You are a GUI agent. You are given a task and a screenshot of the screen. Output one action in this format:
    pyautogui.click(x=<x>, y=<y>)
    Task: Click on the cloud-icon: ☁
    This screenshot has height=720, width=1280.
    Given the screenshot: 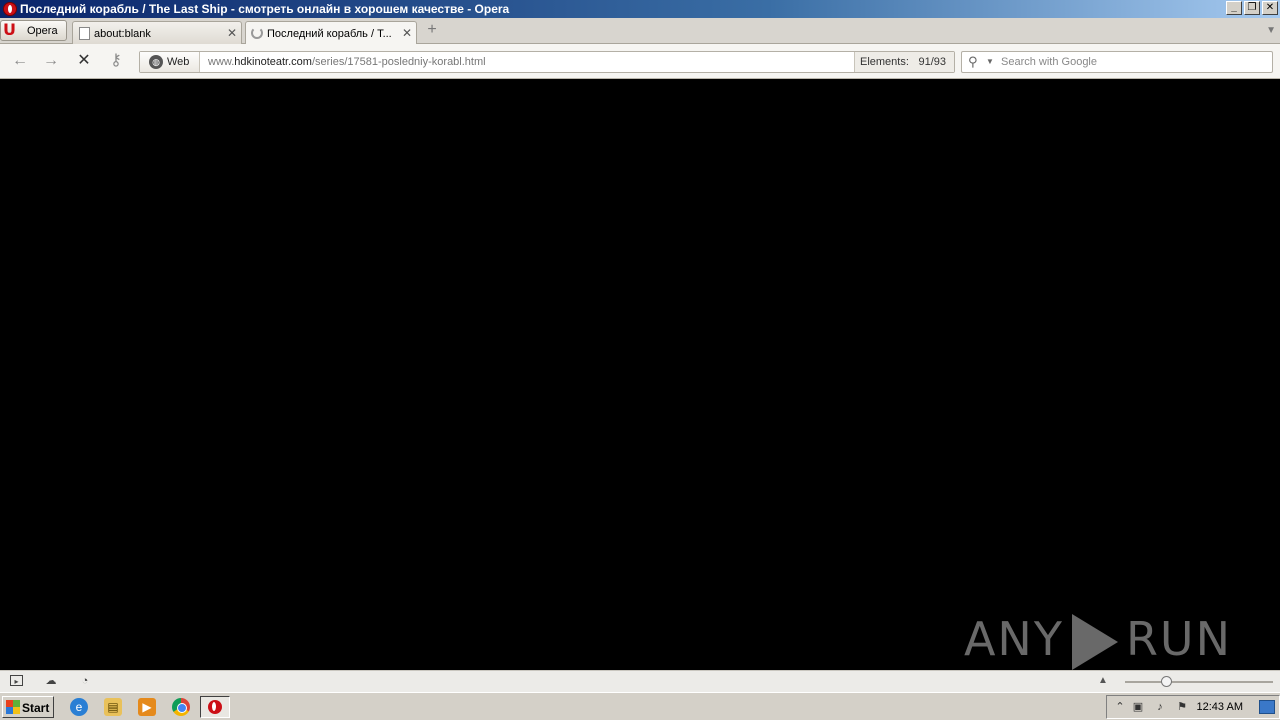 What is the action you would take?
    pyautogui.click(x=51, y=681)
    